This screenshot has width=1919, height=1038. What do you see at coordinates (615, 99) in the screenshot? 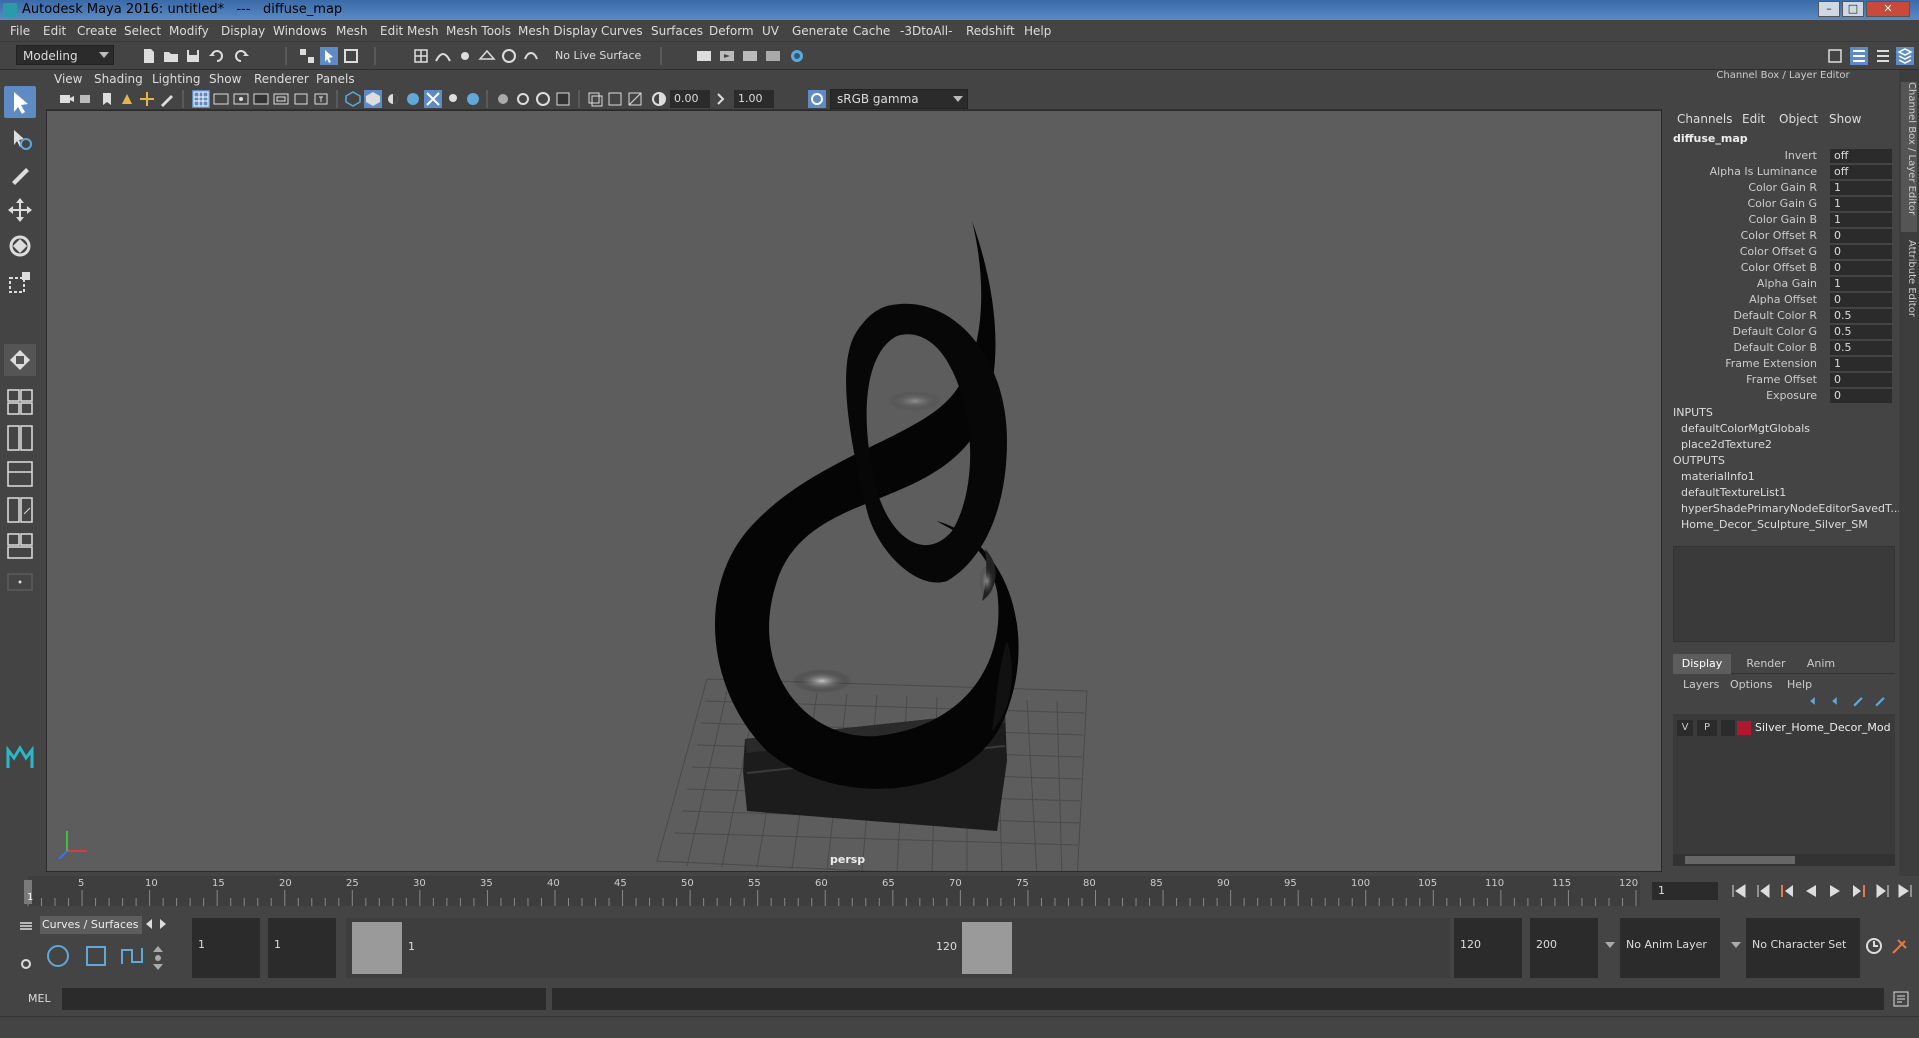
I see `xray-joints-icon` at bounding box center [615, 99].